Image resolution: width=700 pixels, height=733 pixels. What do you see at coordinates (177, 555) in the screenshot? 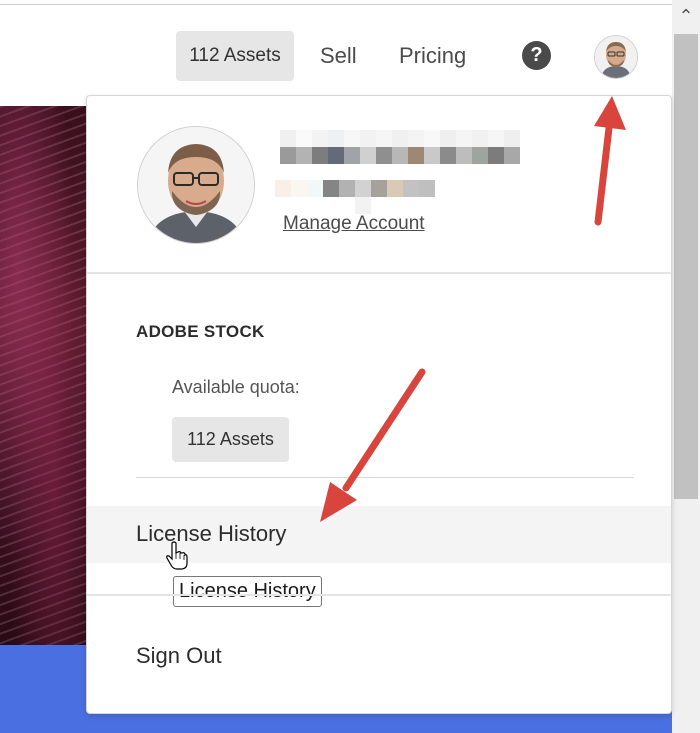
I see `hand-cursor-icon` at bounding box center [177, 555].